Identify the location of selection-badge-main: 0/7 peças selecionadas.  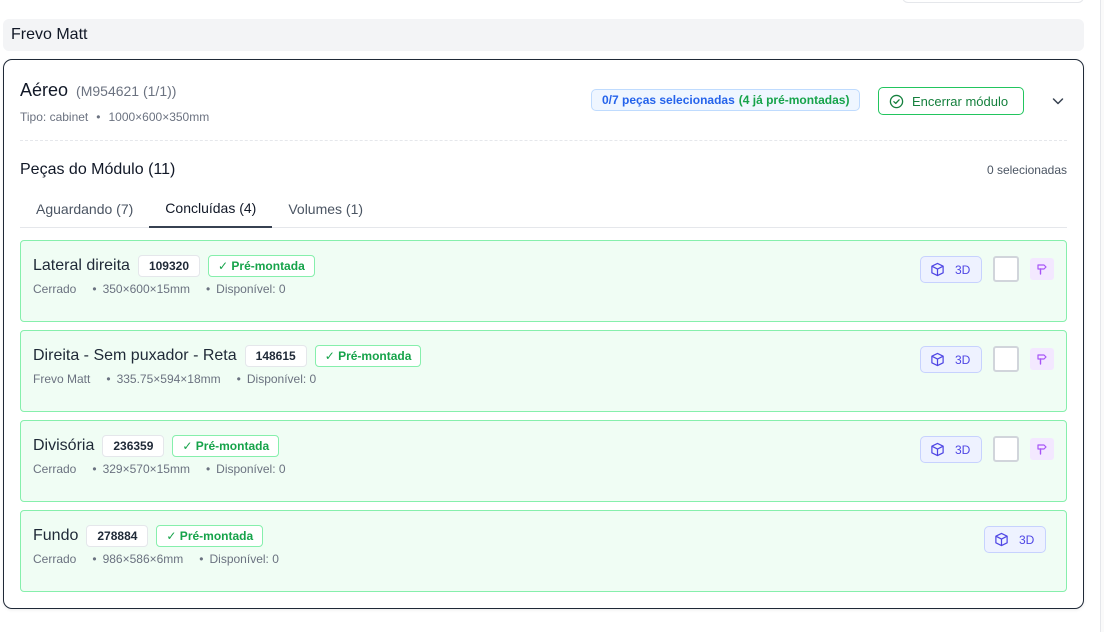
(668, 100).